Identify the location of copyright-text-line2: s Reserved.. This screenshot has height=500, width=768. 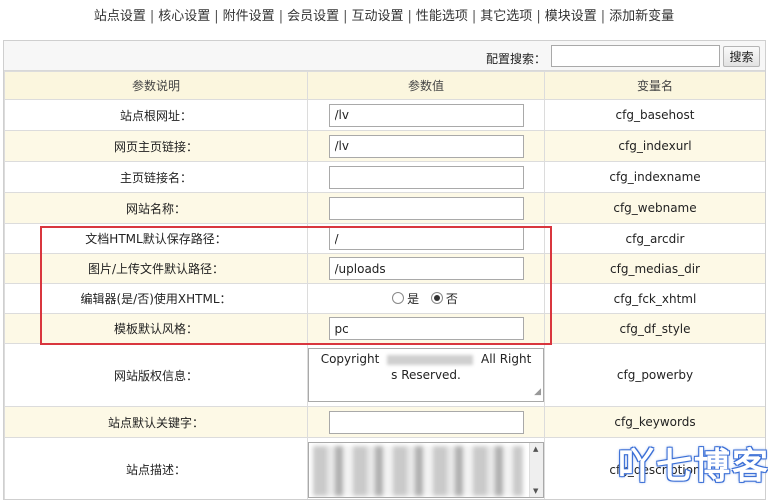
(426, 375).